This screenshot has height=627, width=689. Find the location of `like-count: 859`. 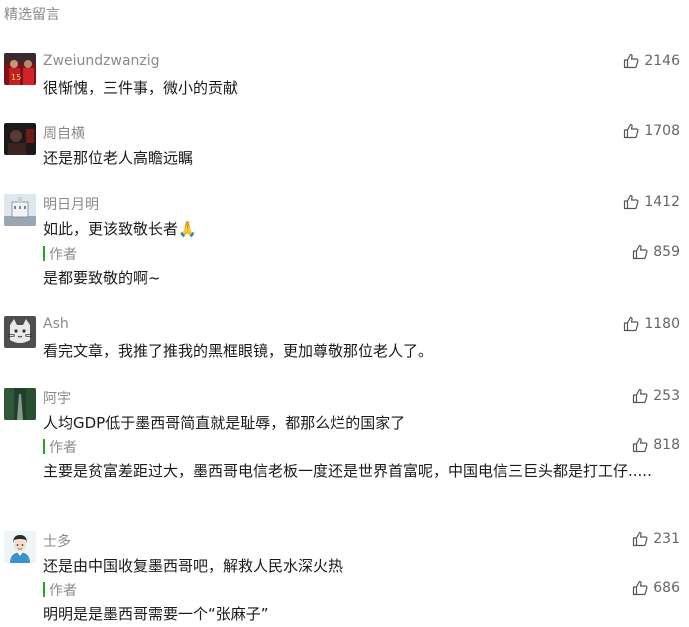

like-count: 859 is located at coordinates (666, 252).